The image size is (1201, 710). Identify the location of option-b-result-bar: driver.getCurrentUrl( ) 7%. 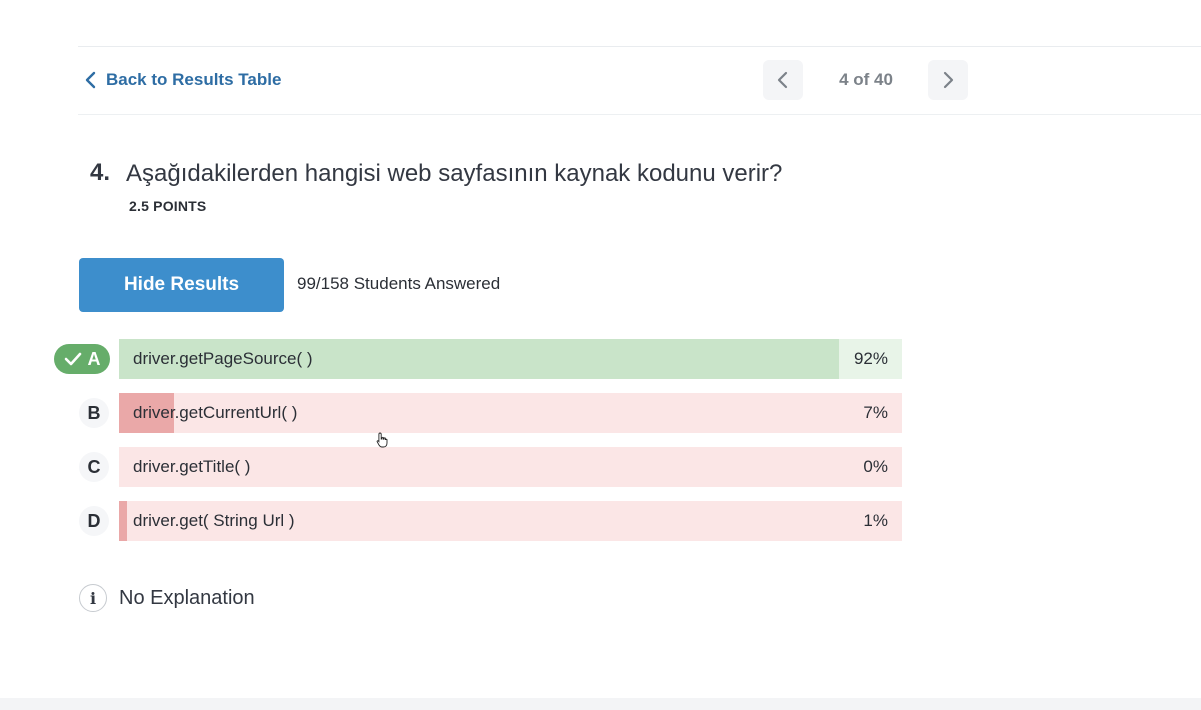
(510, 413).